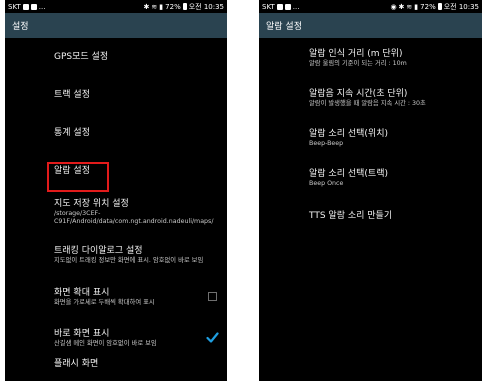 Image resolution: width=483 pixels, height=381 pixels. I want to click on item-title: 알람 소리 선택(위치), so click(348, 134).